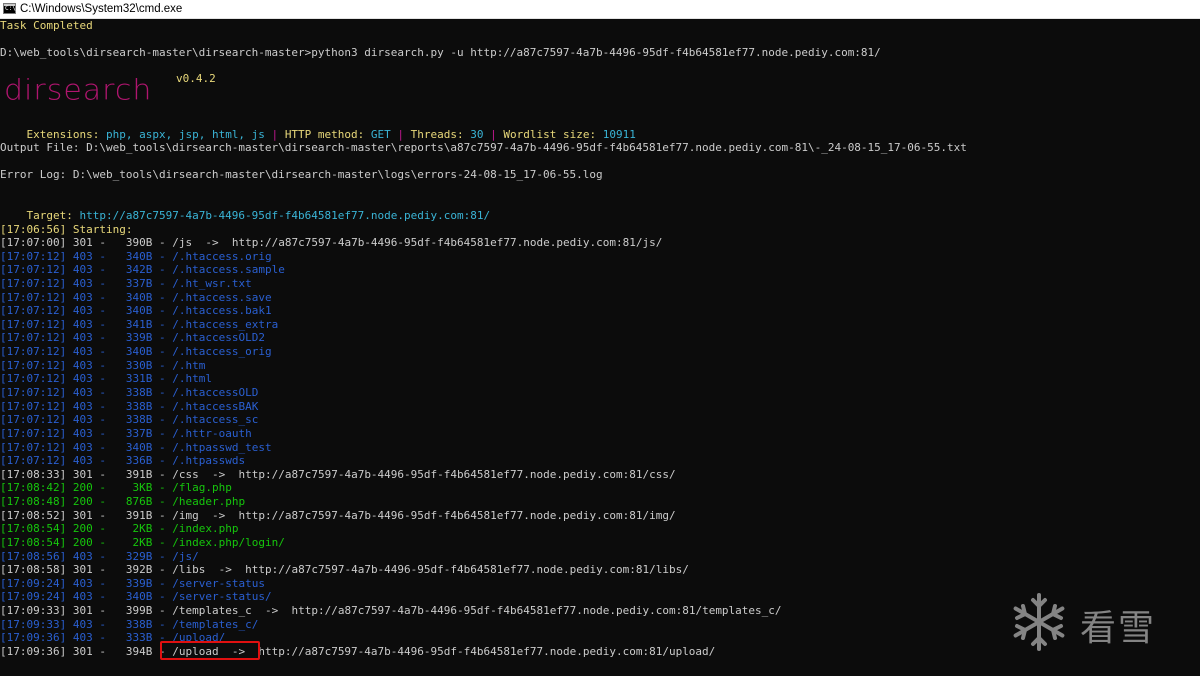  Describe the element at coordinates (106, 379) in the screenshot. I see `result-line: [17:07:12] 403 - 331B - /.html` at that location.